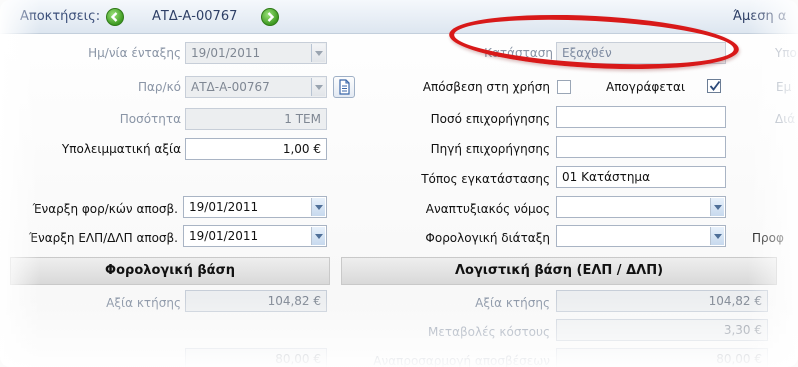 The image size is (798, 367). I want to click on tax-partial-field: 80,00 €, so click(256, 357).